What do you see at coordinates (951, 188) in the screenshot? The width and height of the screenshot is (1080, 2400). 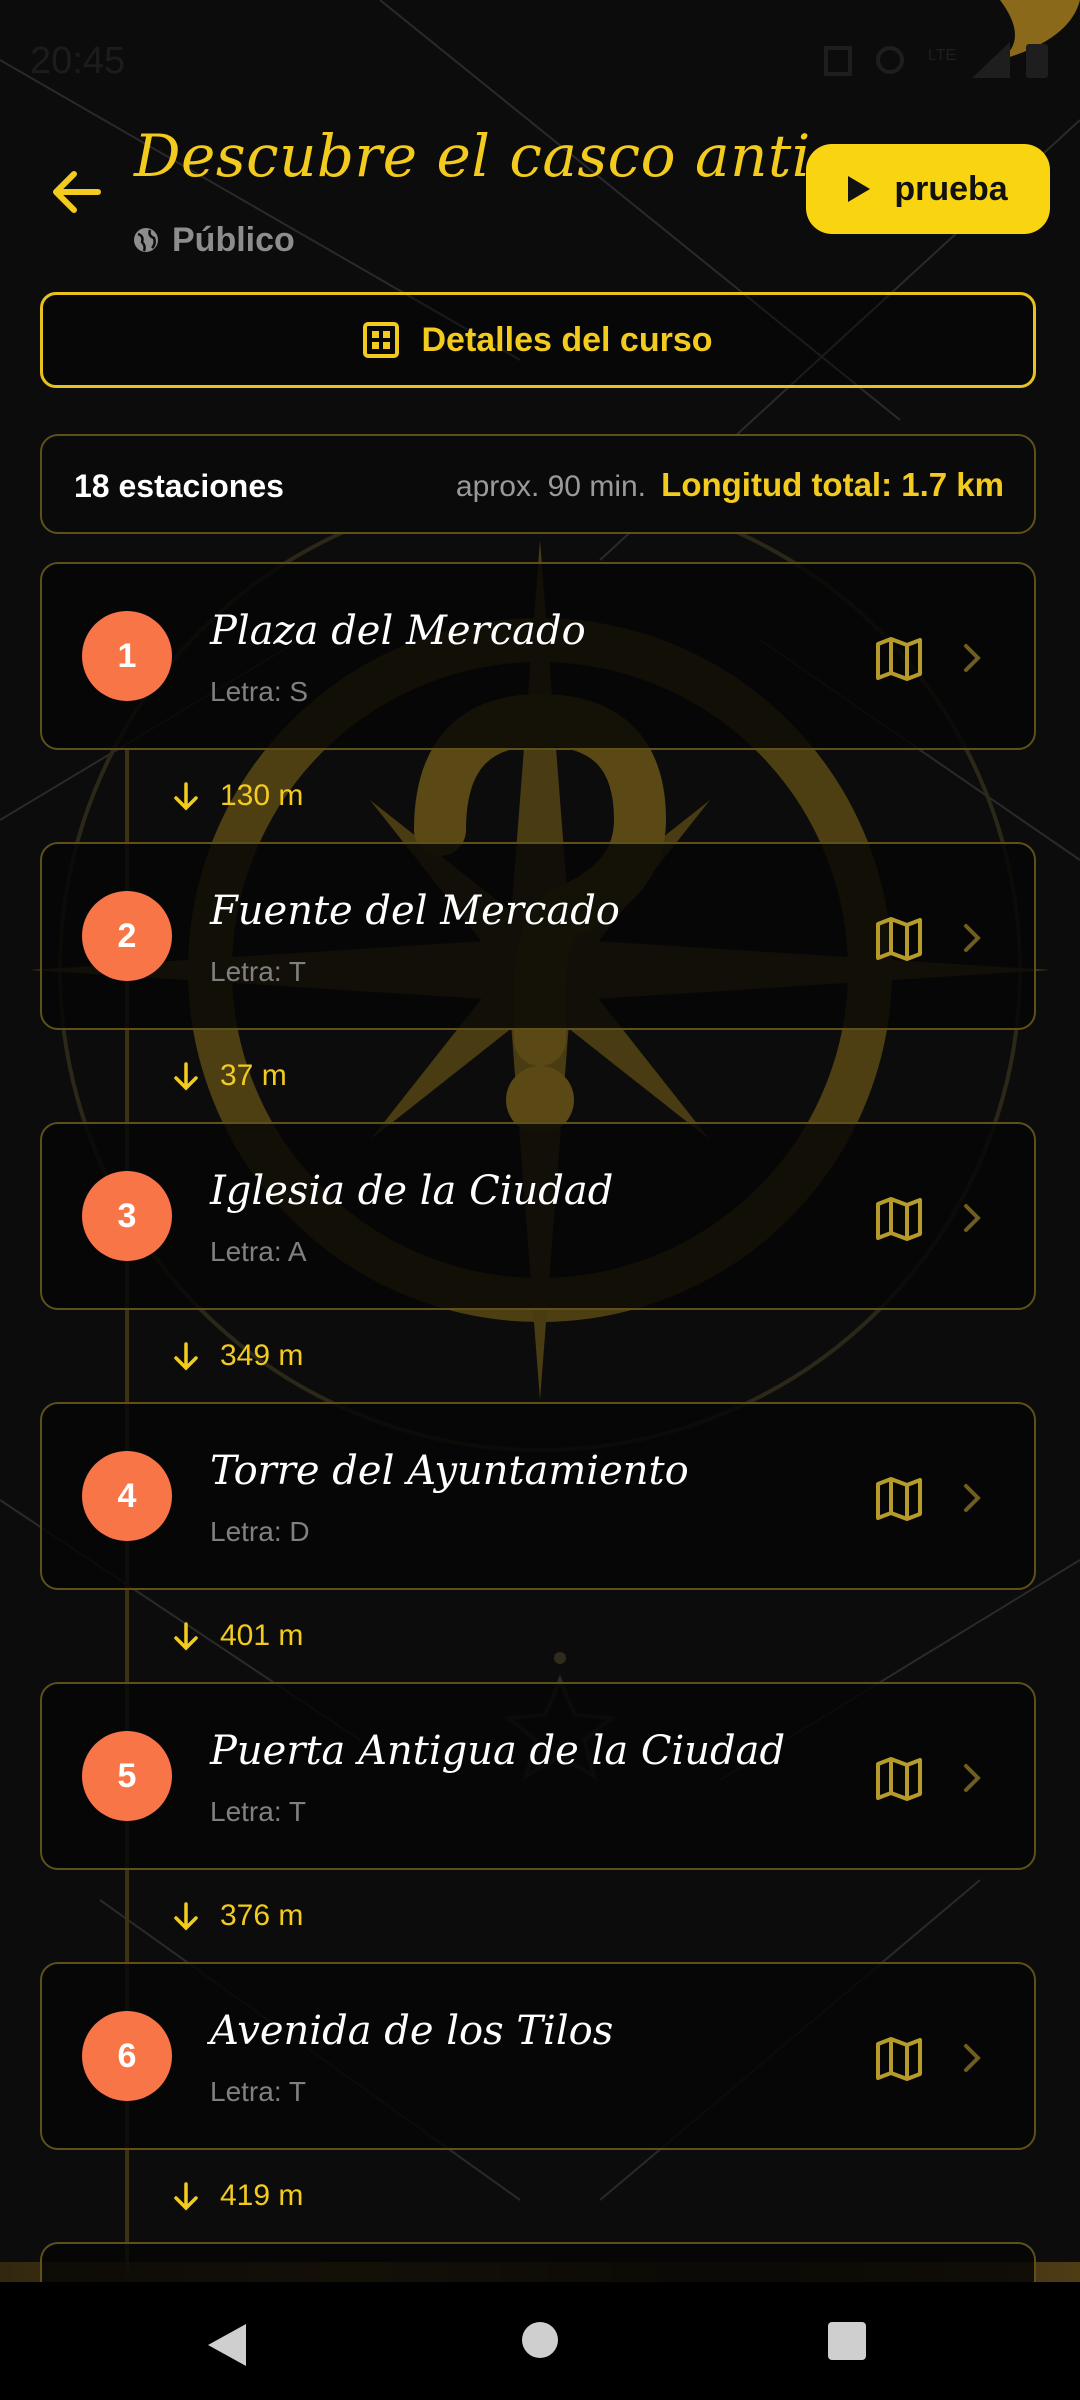 I see `test-run-label: prueba` at bounding box center [951, 188].